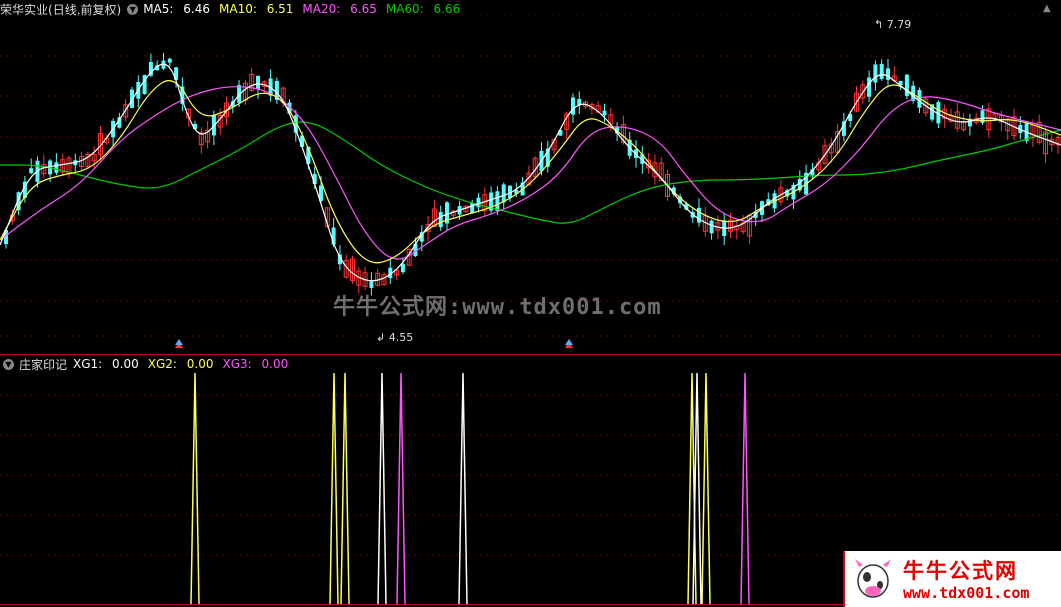 This screenshot has height=607, width=1061. What do you see at coordinates (395, 337) in the screenshot?
I see `low-price-marker: ↲ 4.55` at bounding box center [395, 337].